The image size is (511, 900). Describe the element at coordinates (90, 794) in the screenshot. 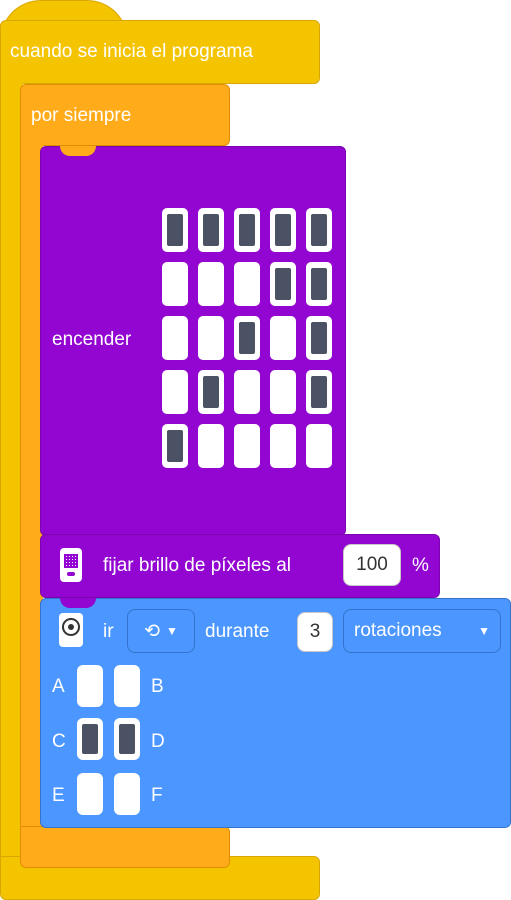

I see `port-e-toggle` at that location.